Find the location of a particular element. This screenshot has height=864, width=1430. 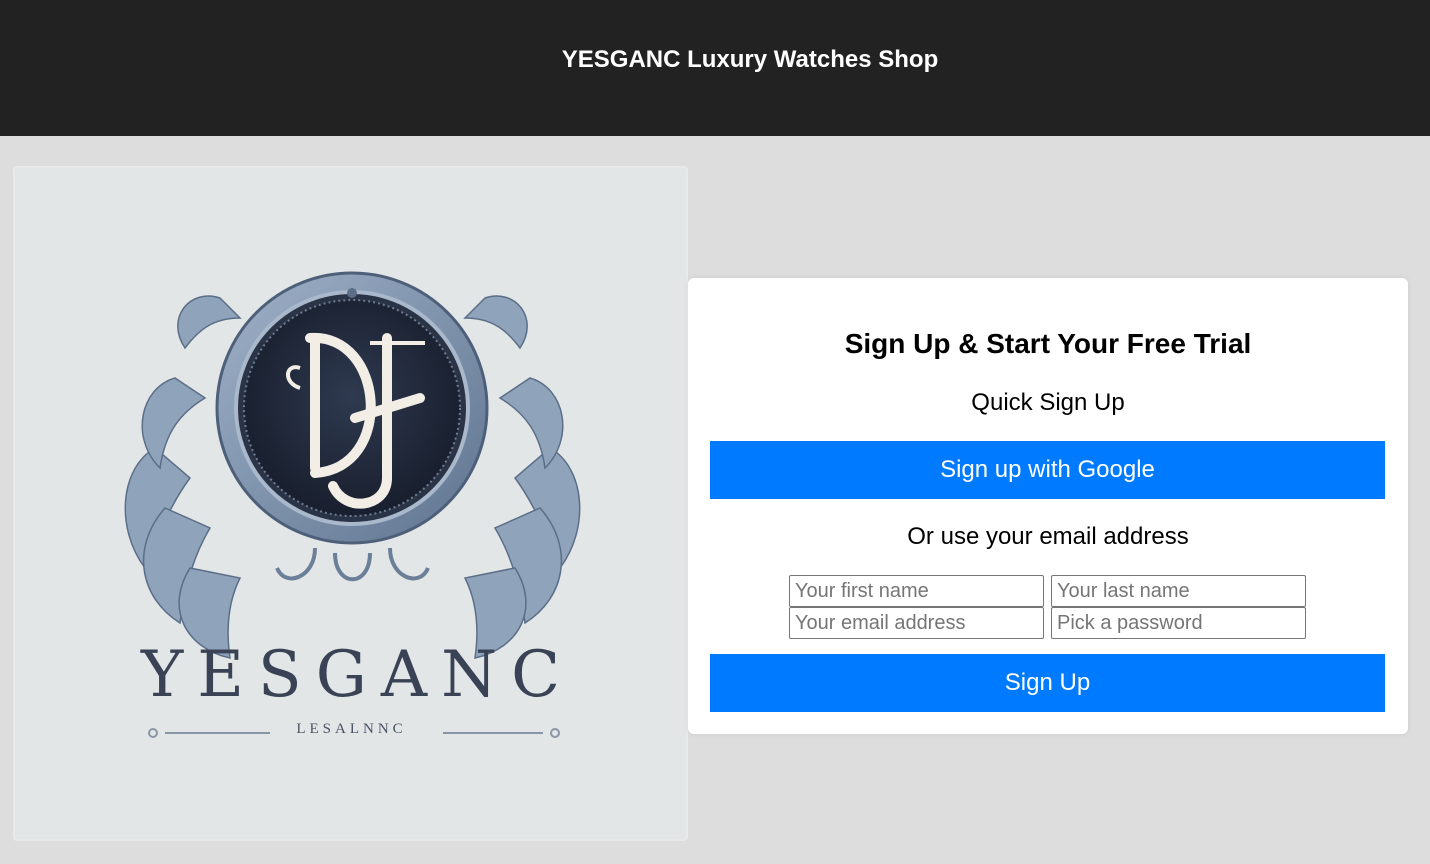

brand-subtitle: LESALNNC is located at coordinates (351, 729).